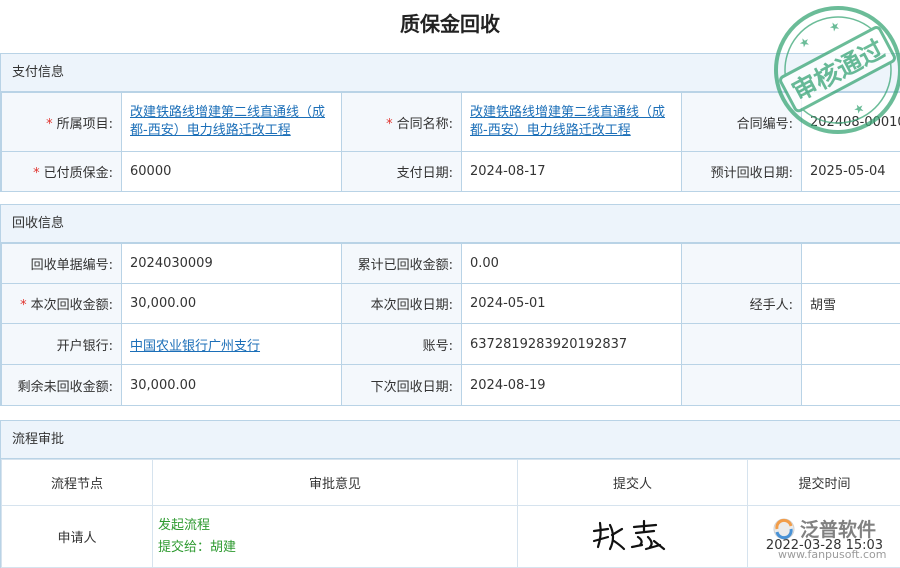 This screenshot has width=900, height=568. What do you see at coordinates (633, 483) in the screenshot?
I see `column-header-submitter: 提交人` at bounding box center [633, 483].